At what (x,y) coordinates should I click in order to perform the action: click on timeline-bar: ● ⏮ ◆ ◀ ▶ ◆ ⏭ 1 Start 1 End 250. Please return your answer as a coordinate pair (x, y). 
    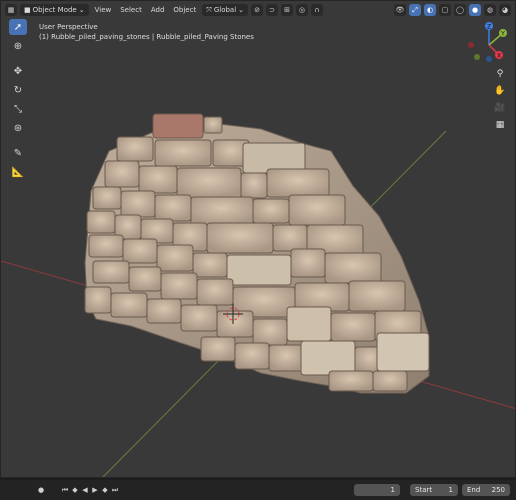
    Looking at the image, I should click on (258, 490).